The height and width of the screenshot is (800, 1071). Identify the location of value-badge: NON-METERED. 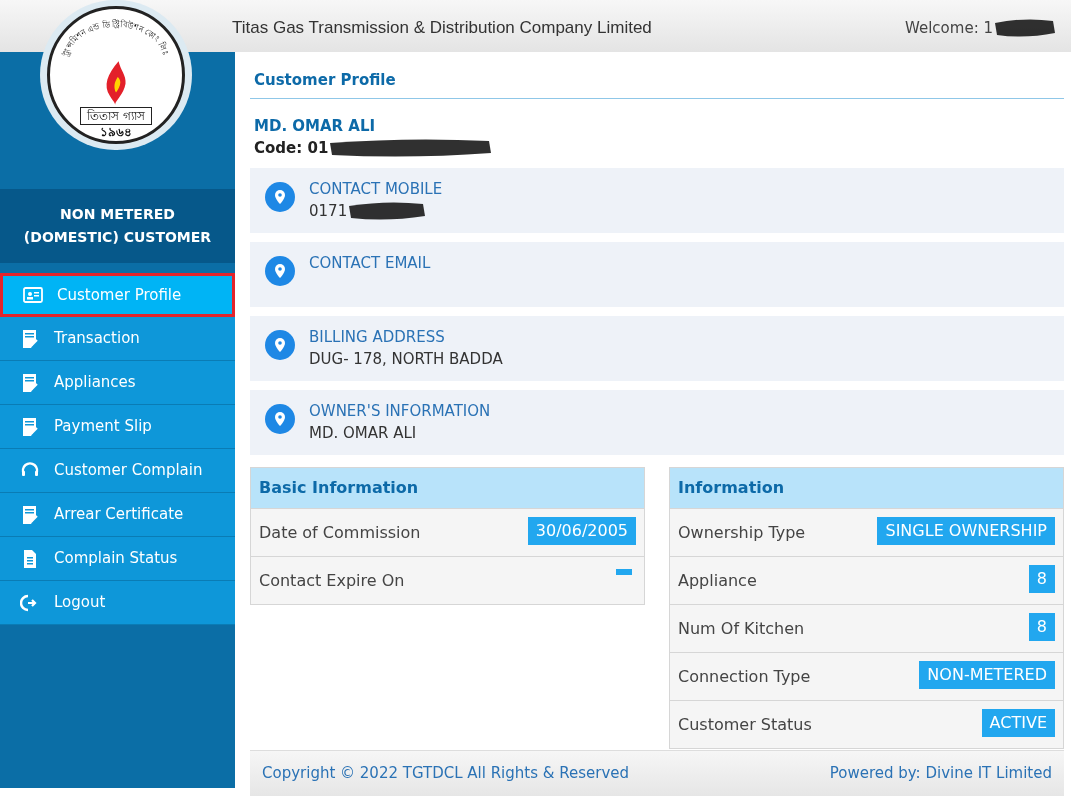
(987, 674).